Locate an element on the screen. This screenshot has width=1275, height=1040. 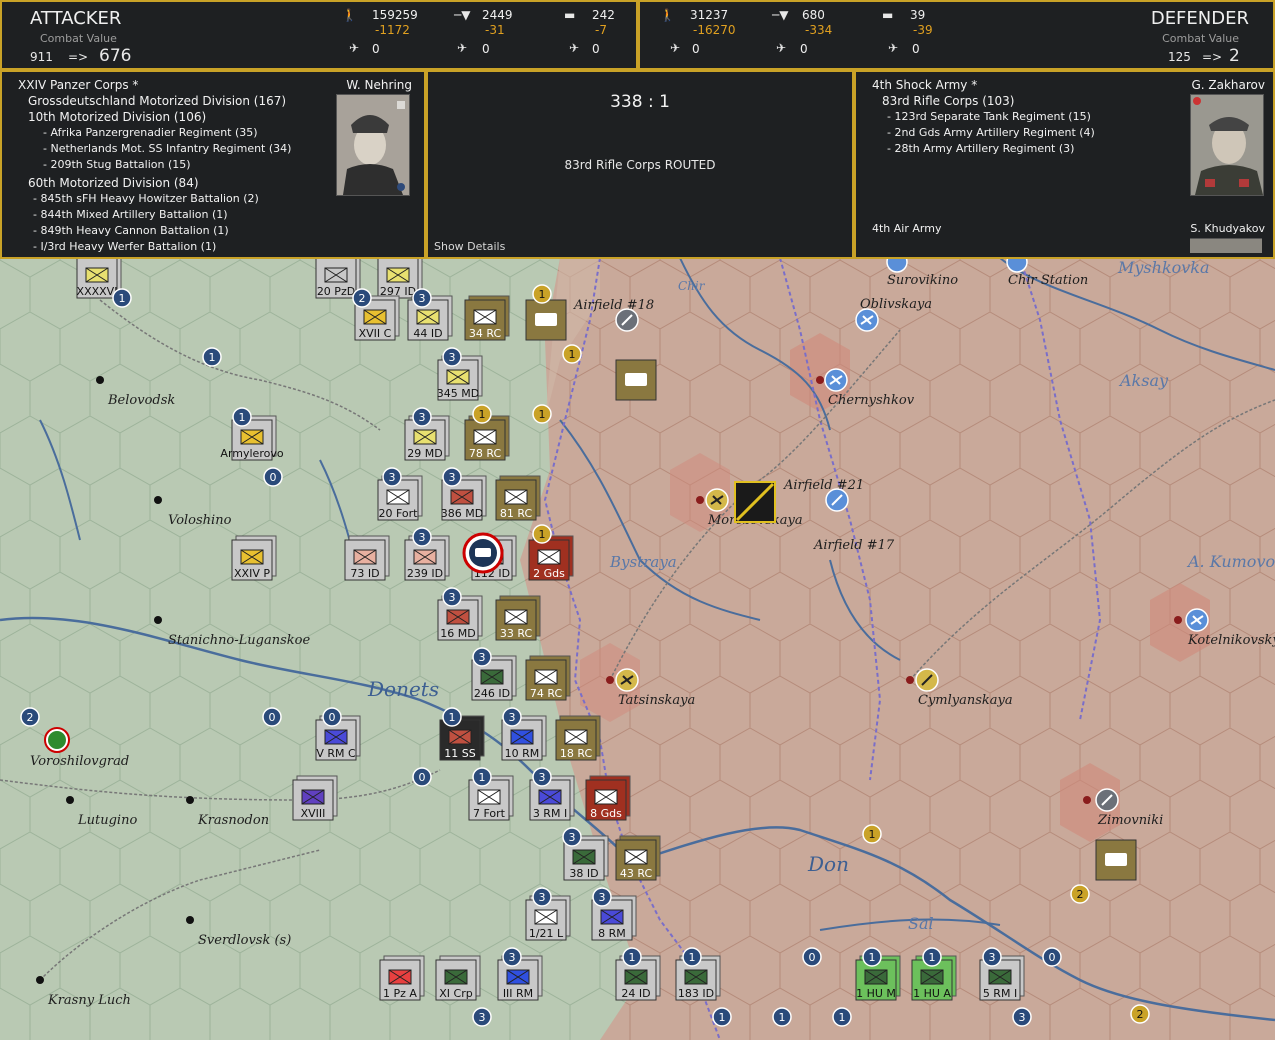
tank-icon: ▬ is located at coordinates (888, 15).